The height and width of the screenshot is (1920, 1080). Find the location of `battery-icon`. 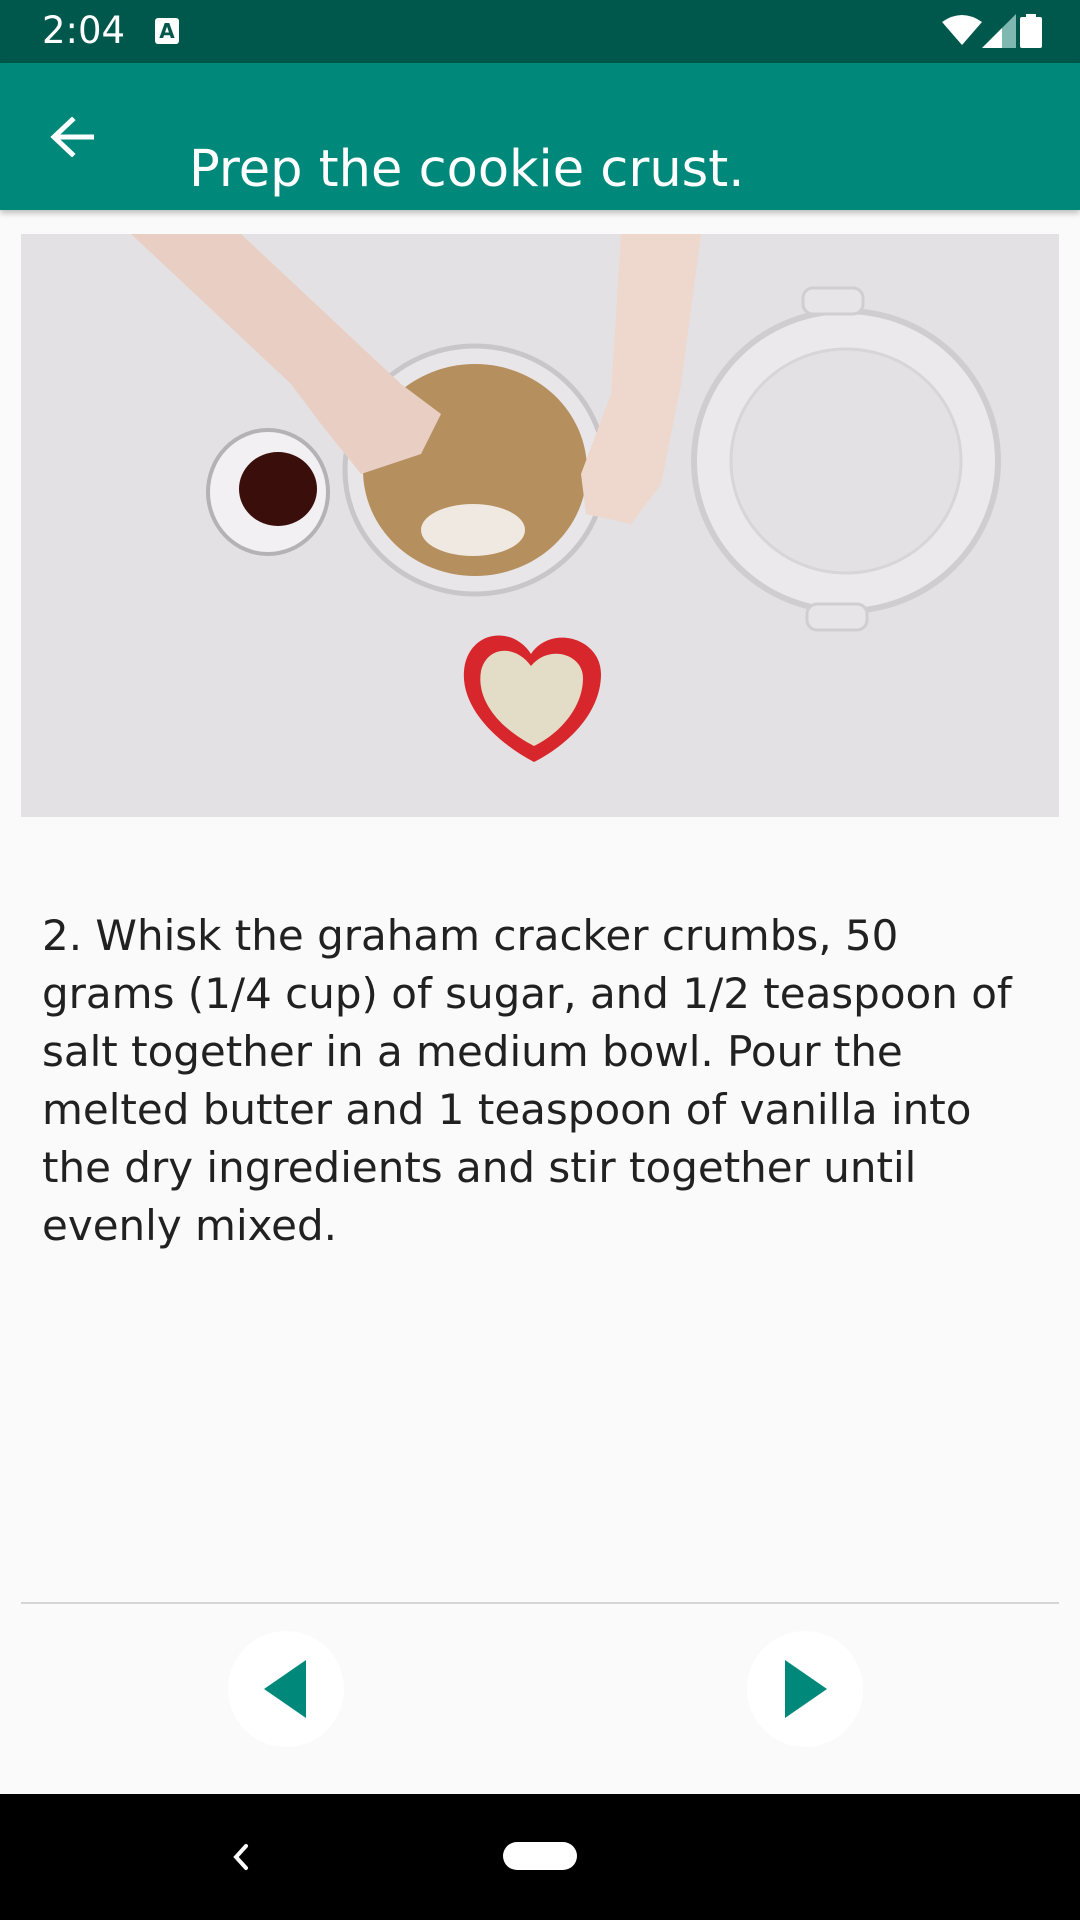

battery-icon is located at coordinates (1031, 31).